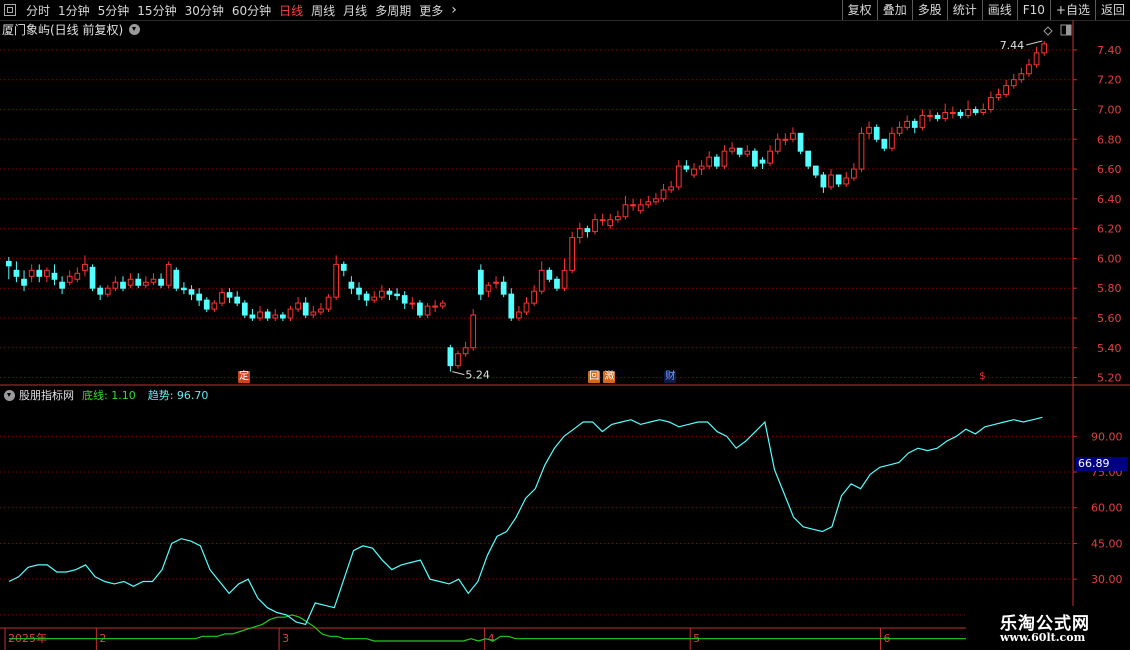 The height and width of the screenshot is (650, 1130). What do you see at coordinates (1109, 318) in the screenshot?
I see `price-tick-label: 5.60` at bounding box center [1109, 318].